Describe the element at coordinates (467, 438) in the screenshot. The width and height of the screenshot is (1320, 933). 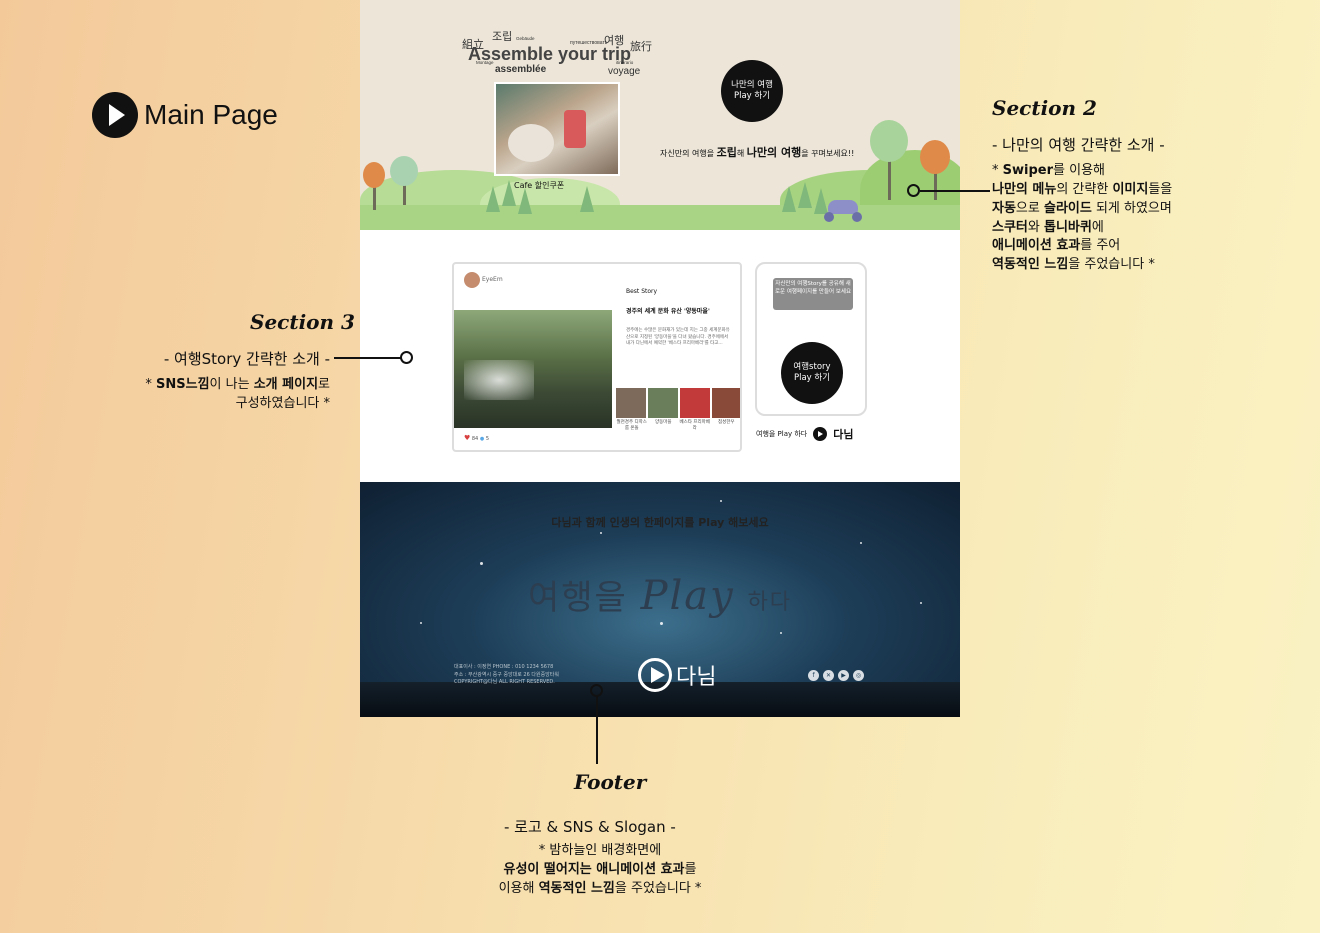
I see `heart-icon: ♥` at that location.